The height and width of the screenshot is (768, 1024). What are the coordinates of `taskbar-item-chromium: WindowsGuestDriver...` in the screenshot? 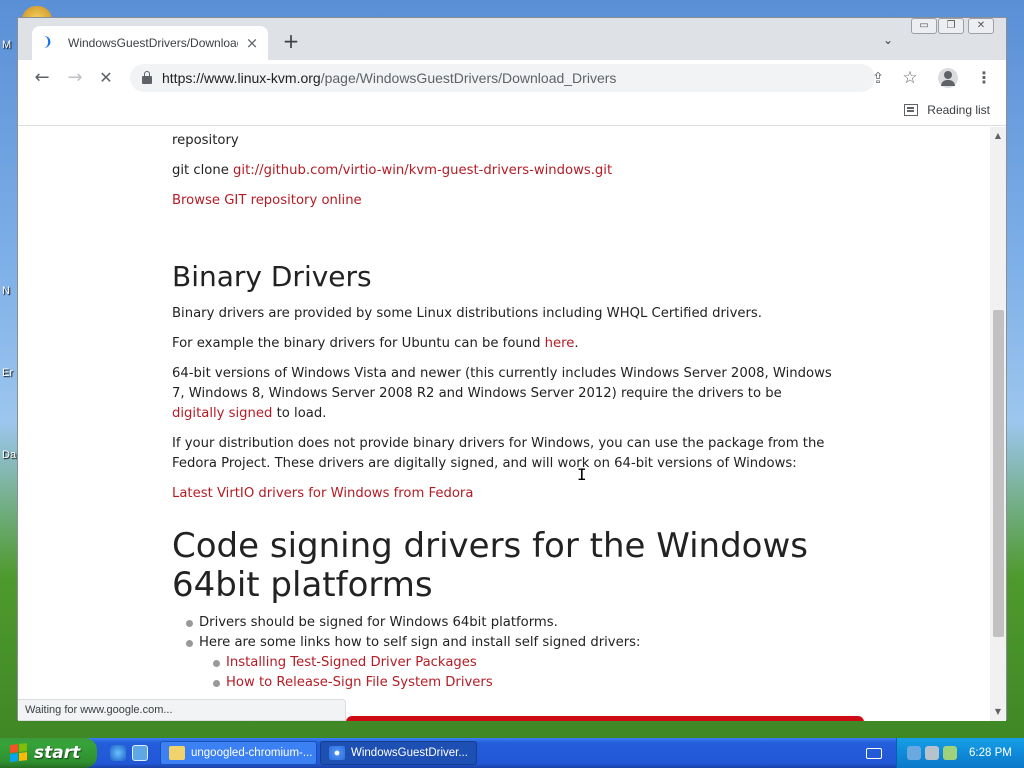 It's located at (398, 753).